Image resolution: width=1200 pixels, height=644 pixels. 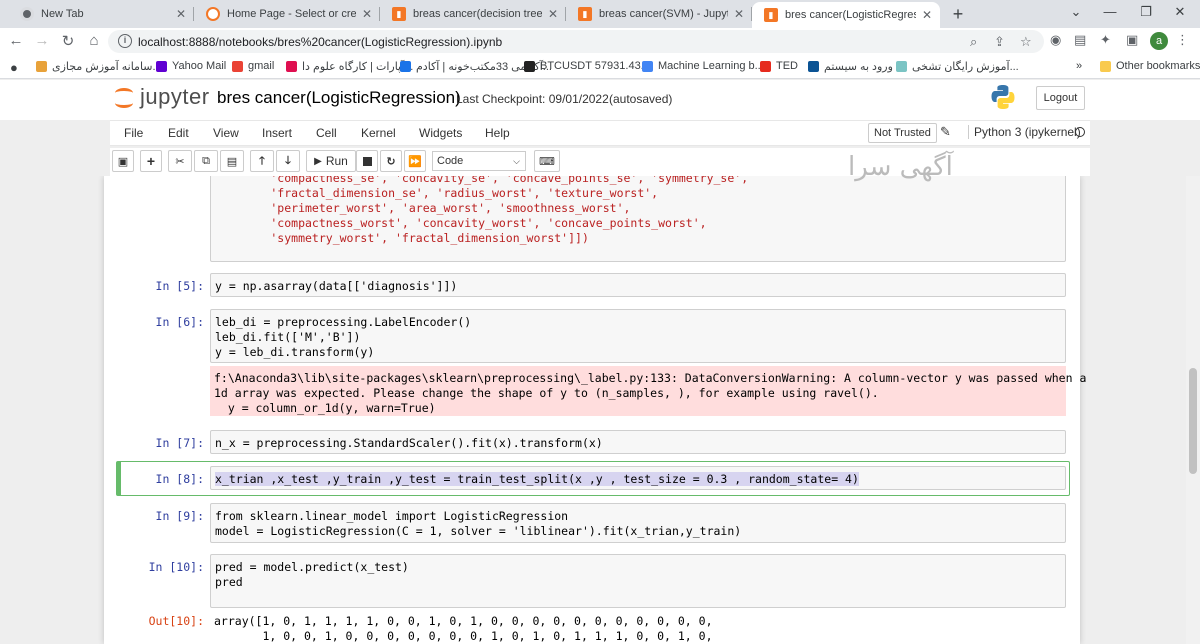 What do you see at coordinates (124, 97) in the screenshot?
I see `jupyter-logo-icon` at bounding box center [124, 97].